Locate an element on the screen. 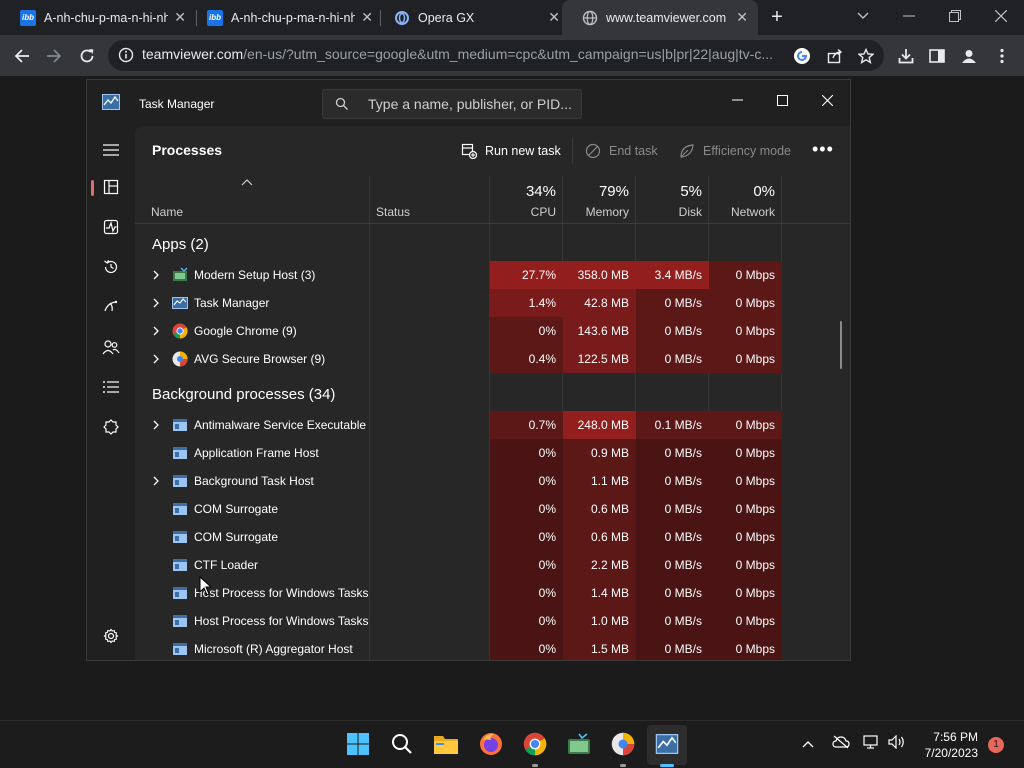 This screenshot has width=1024, height=768. disk-cell: 0 MB/s is located at coordinates (672, 537).